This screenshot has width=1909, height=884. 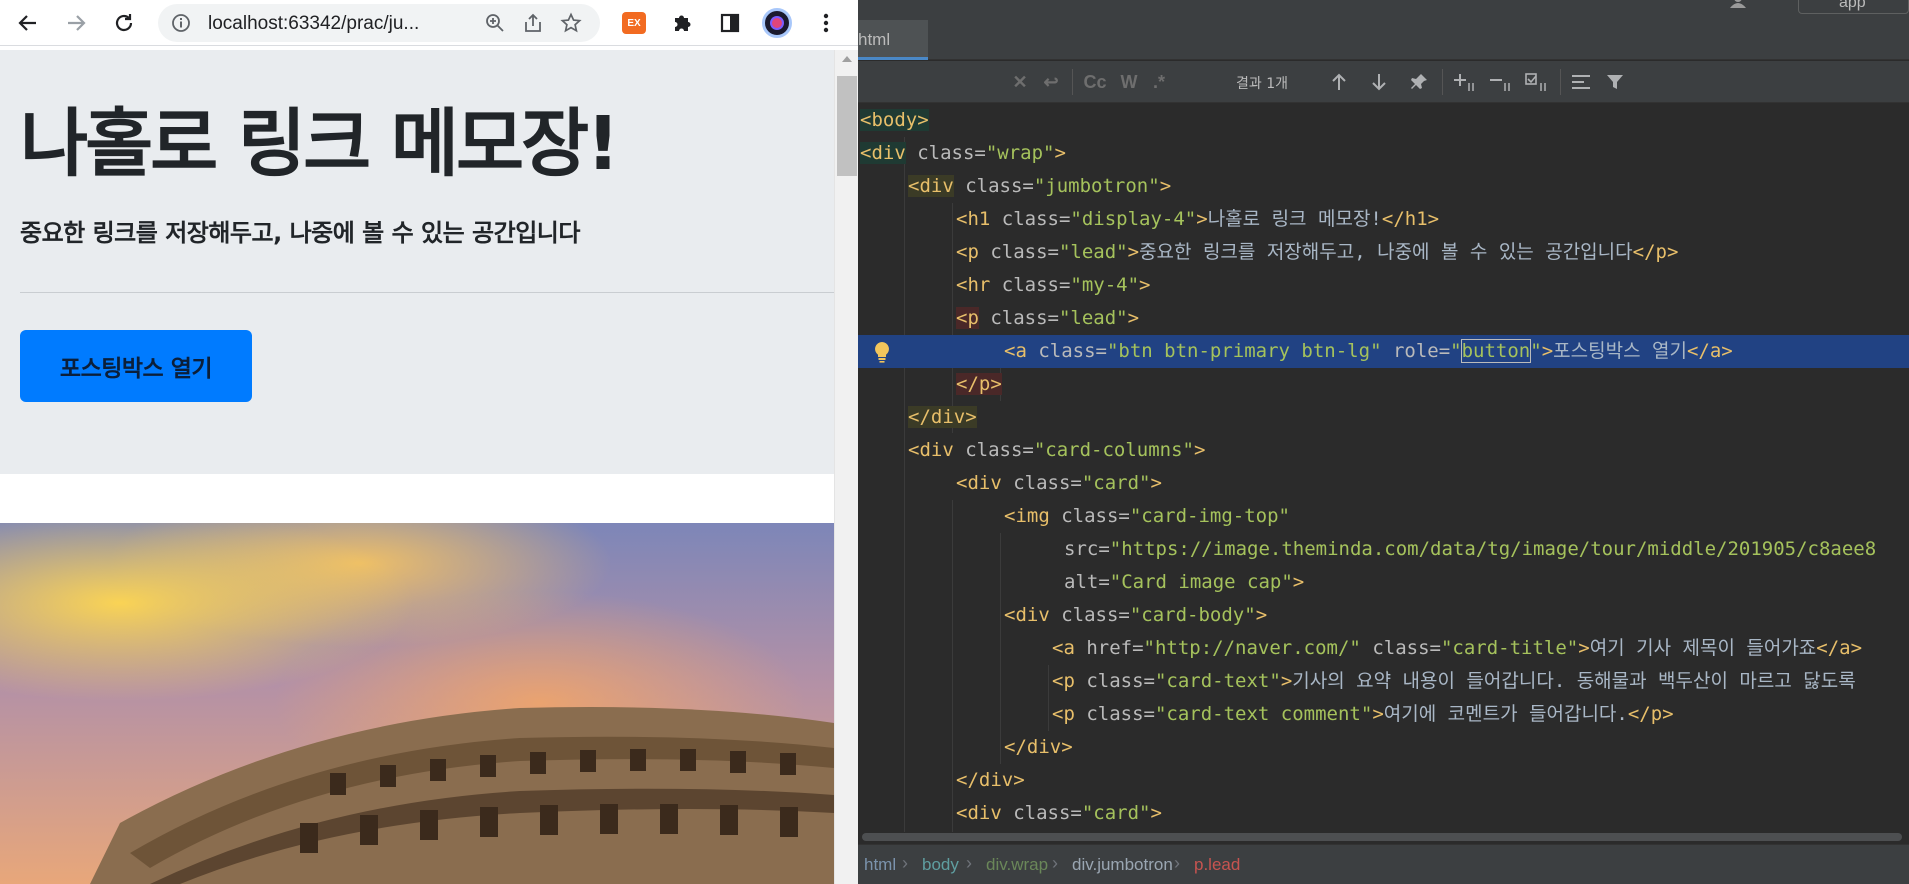 What do you see at coordinates (1383, 318) in the screenshot?
I see `code-line: <p class="lead">` at bounding box center [1383, 318].